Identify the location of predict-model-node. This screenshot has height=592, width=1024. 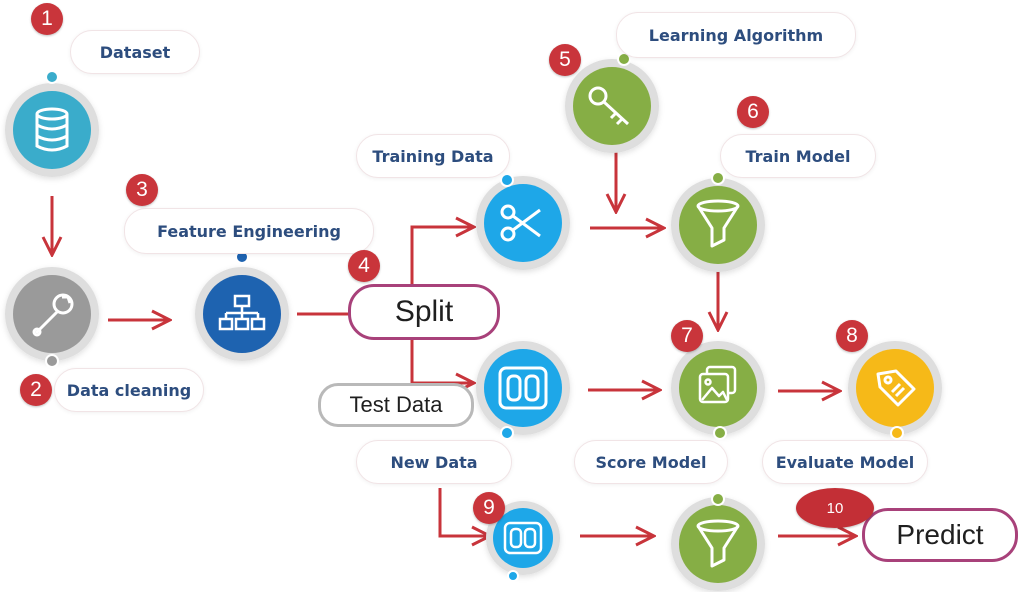
(718, 541).